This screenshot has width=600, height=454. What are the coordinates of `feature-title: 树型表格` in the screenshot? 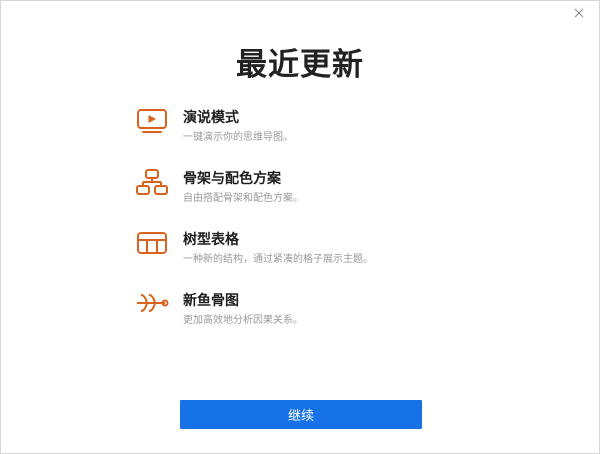 It's located at (211, 240).